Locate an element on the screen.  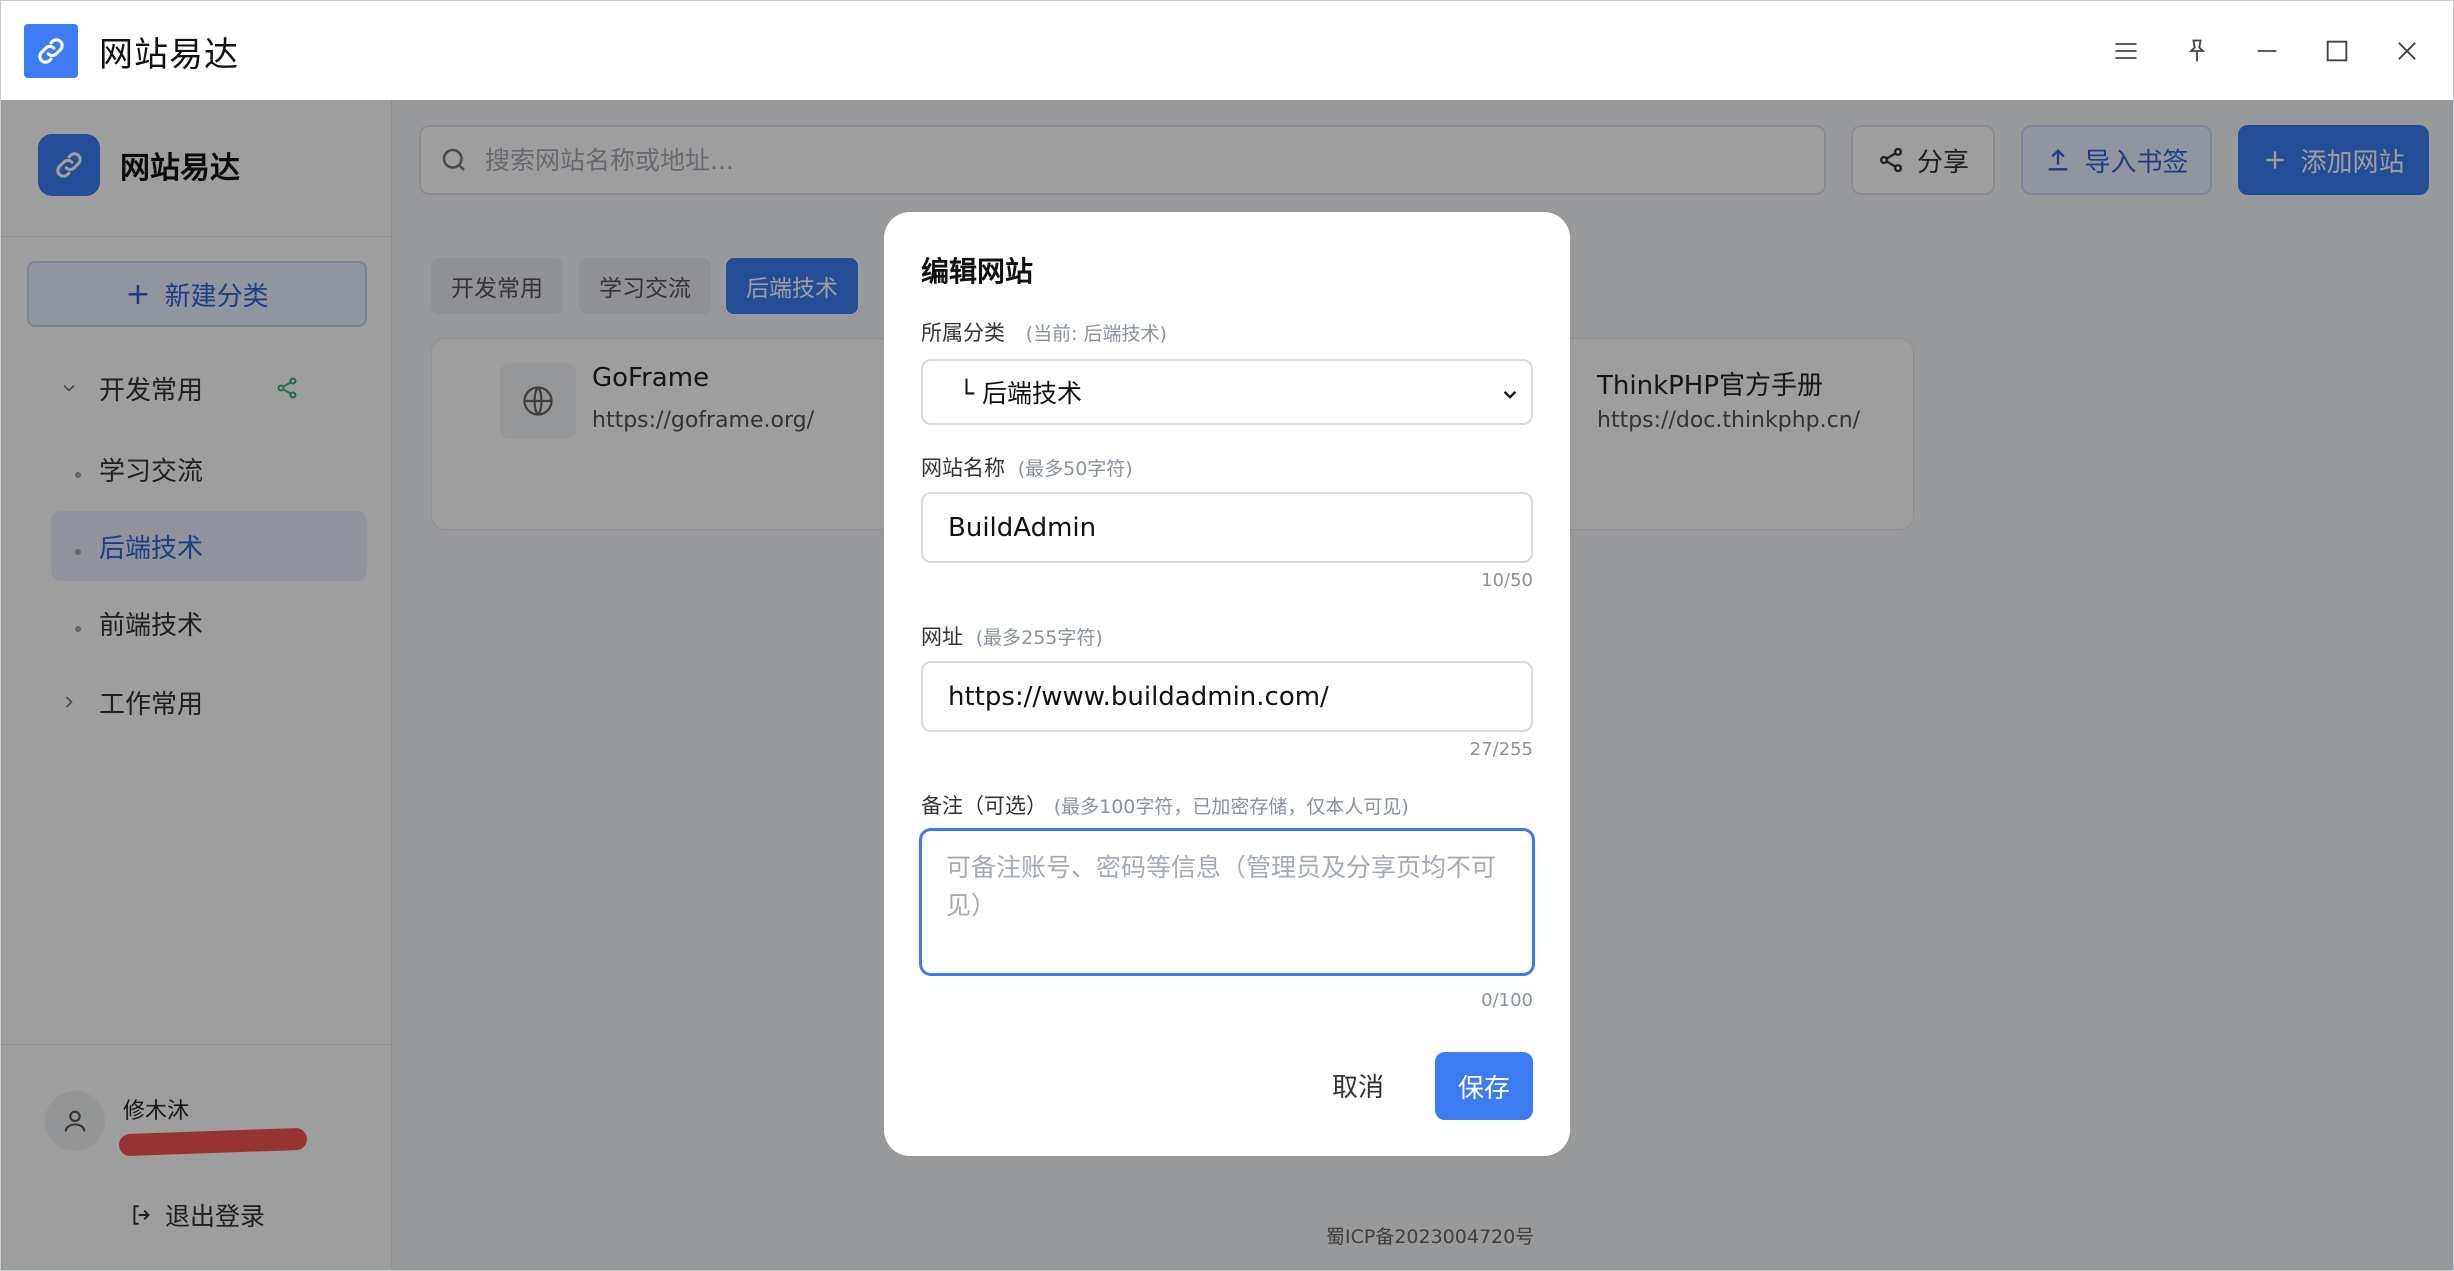
label-text: 网站名称 is located at coordinates (963, 468).